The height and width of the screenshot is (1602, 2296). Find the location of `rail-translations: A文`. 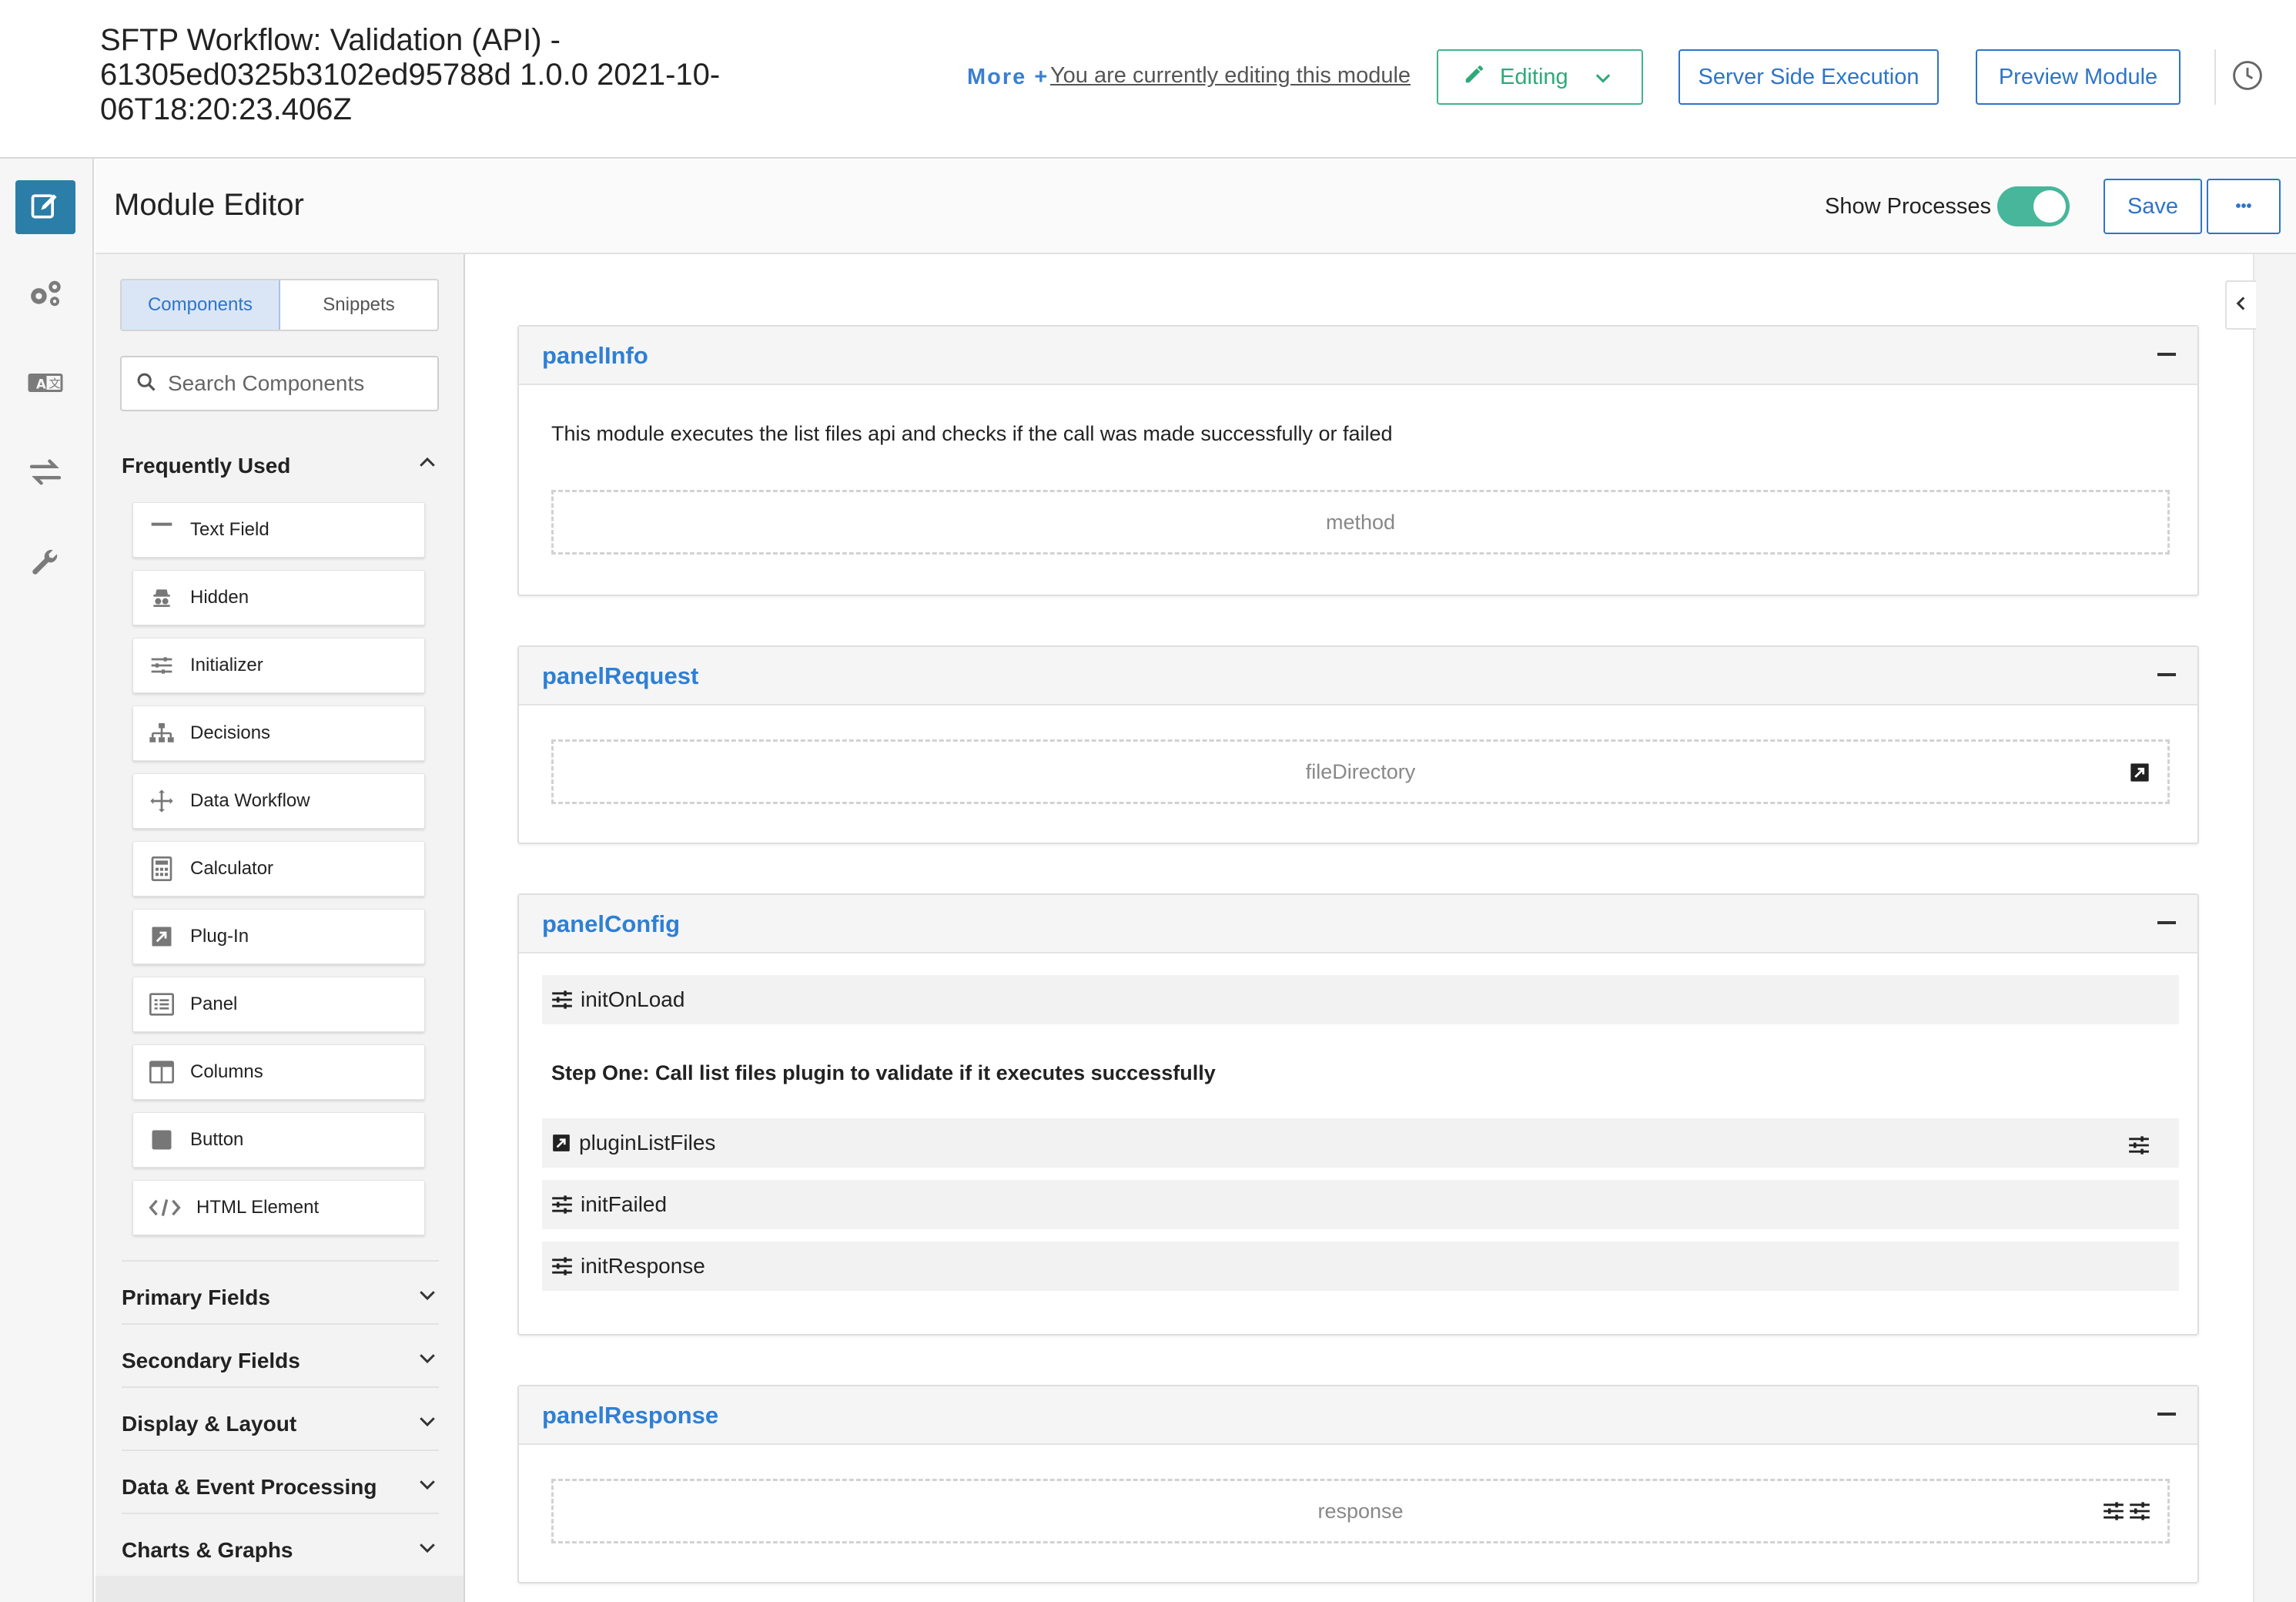

rail-translations: A文 is located at coordinates (45, 384).